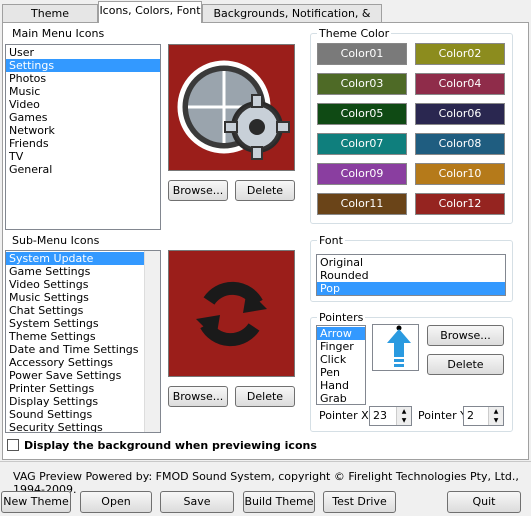 This screenshot has width=531, height=516. Describe the element at coordinates (83, 91) in the screenshot. I see `main-menu-item: Music` at that location.